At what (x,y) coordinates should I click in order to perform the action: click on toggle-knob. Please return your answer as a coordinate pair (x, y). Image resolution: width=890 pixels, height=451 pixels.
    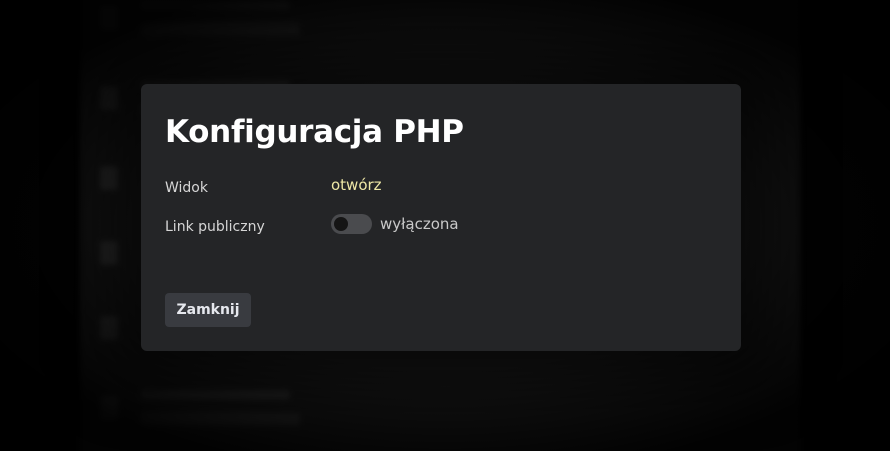
    Looking at the image, I should click on (341, 224).